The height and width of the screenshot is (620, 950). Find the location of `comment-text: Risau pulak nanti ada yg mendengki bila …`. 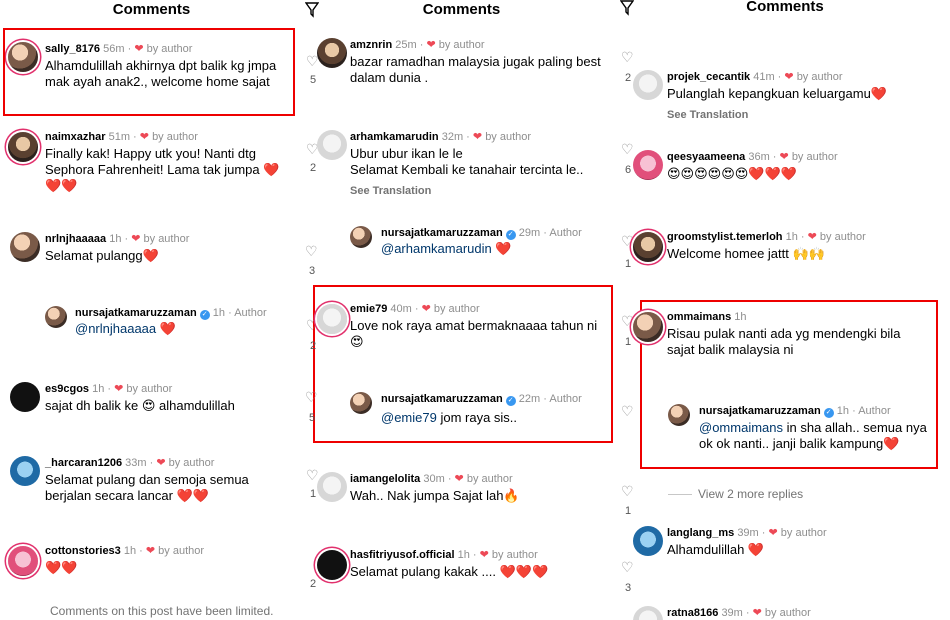

comment-text: Risau pulak nanti ada yg mendengki bila … is located at coordinates (784, 341).